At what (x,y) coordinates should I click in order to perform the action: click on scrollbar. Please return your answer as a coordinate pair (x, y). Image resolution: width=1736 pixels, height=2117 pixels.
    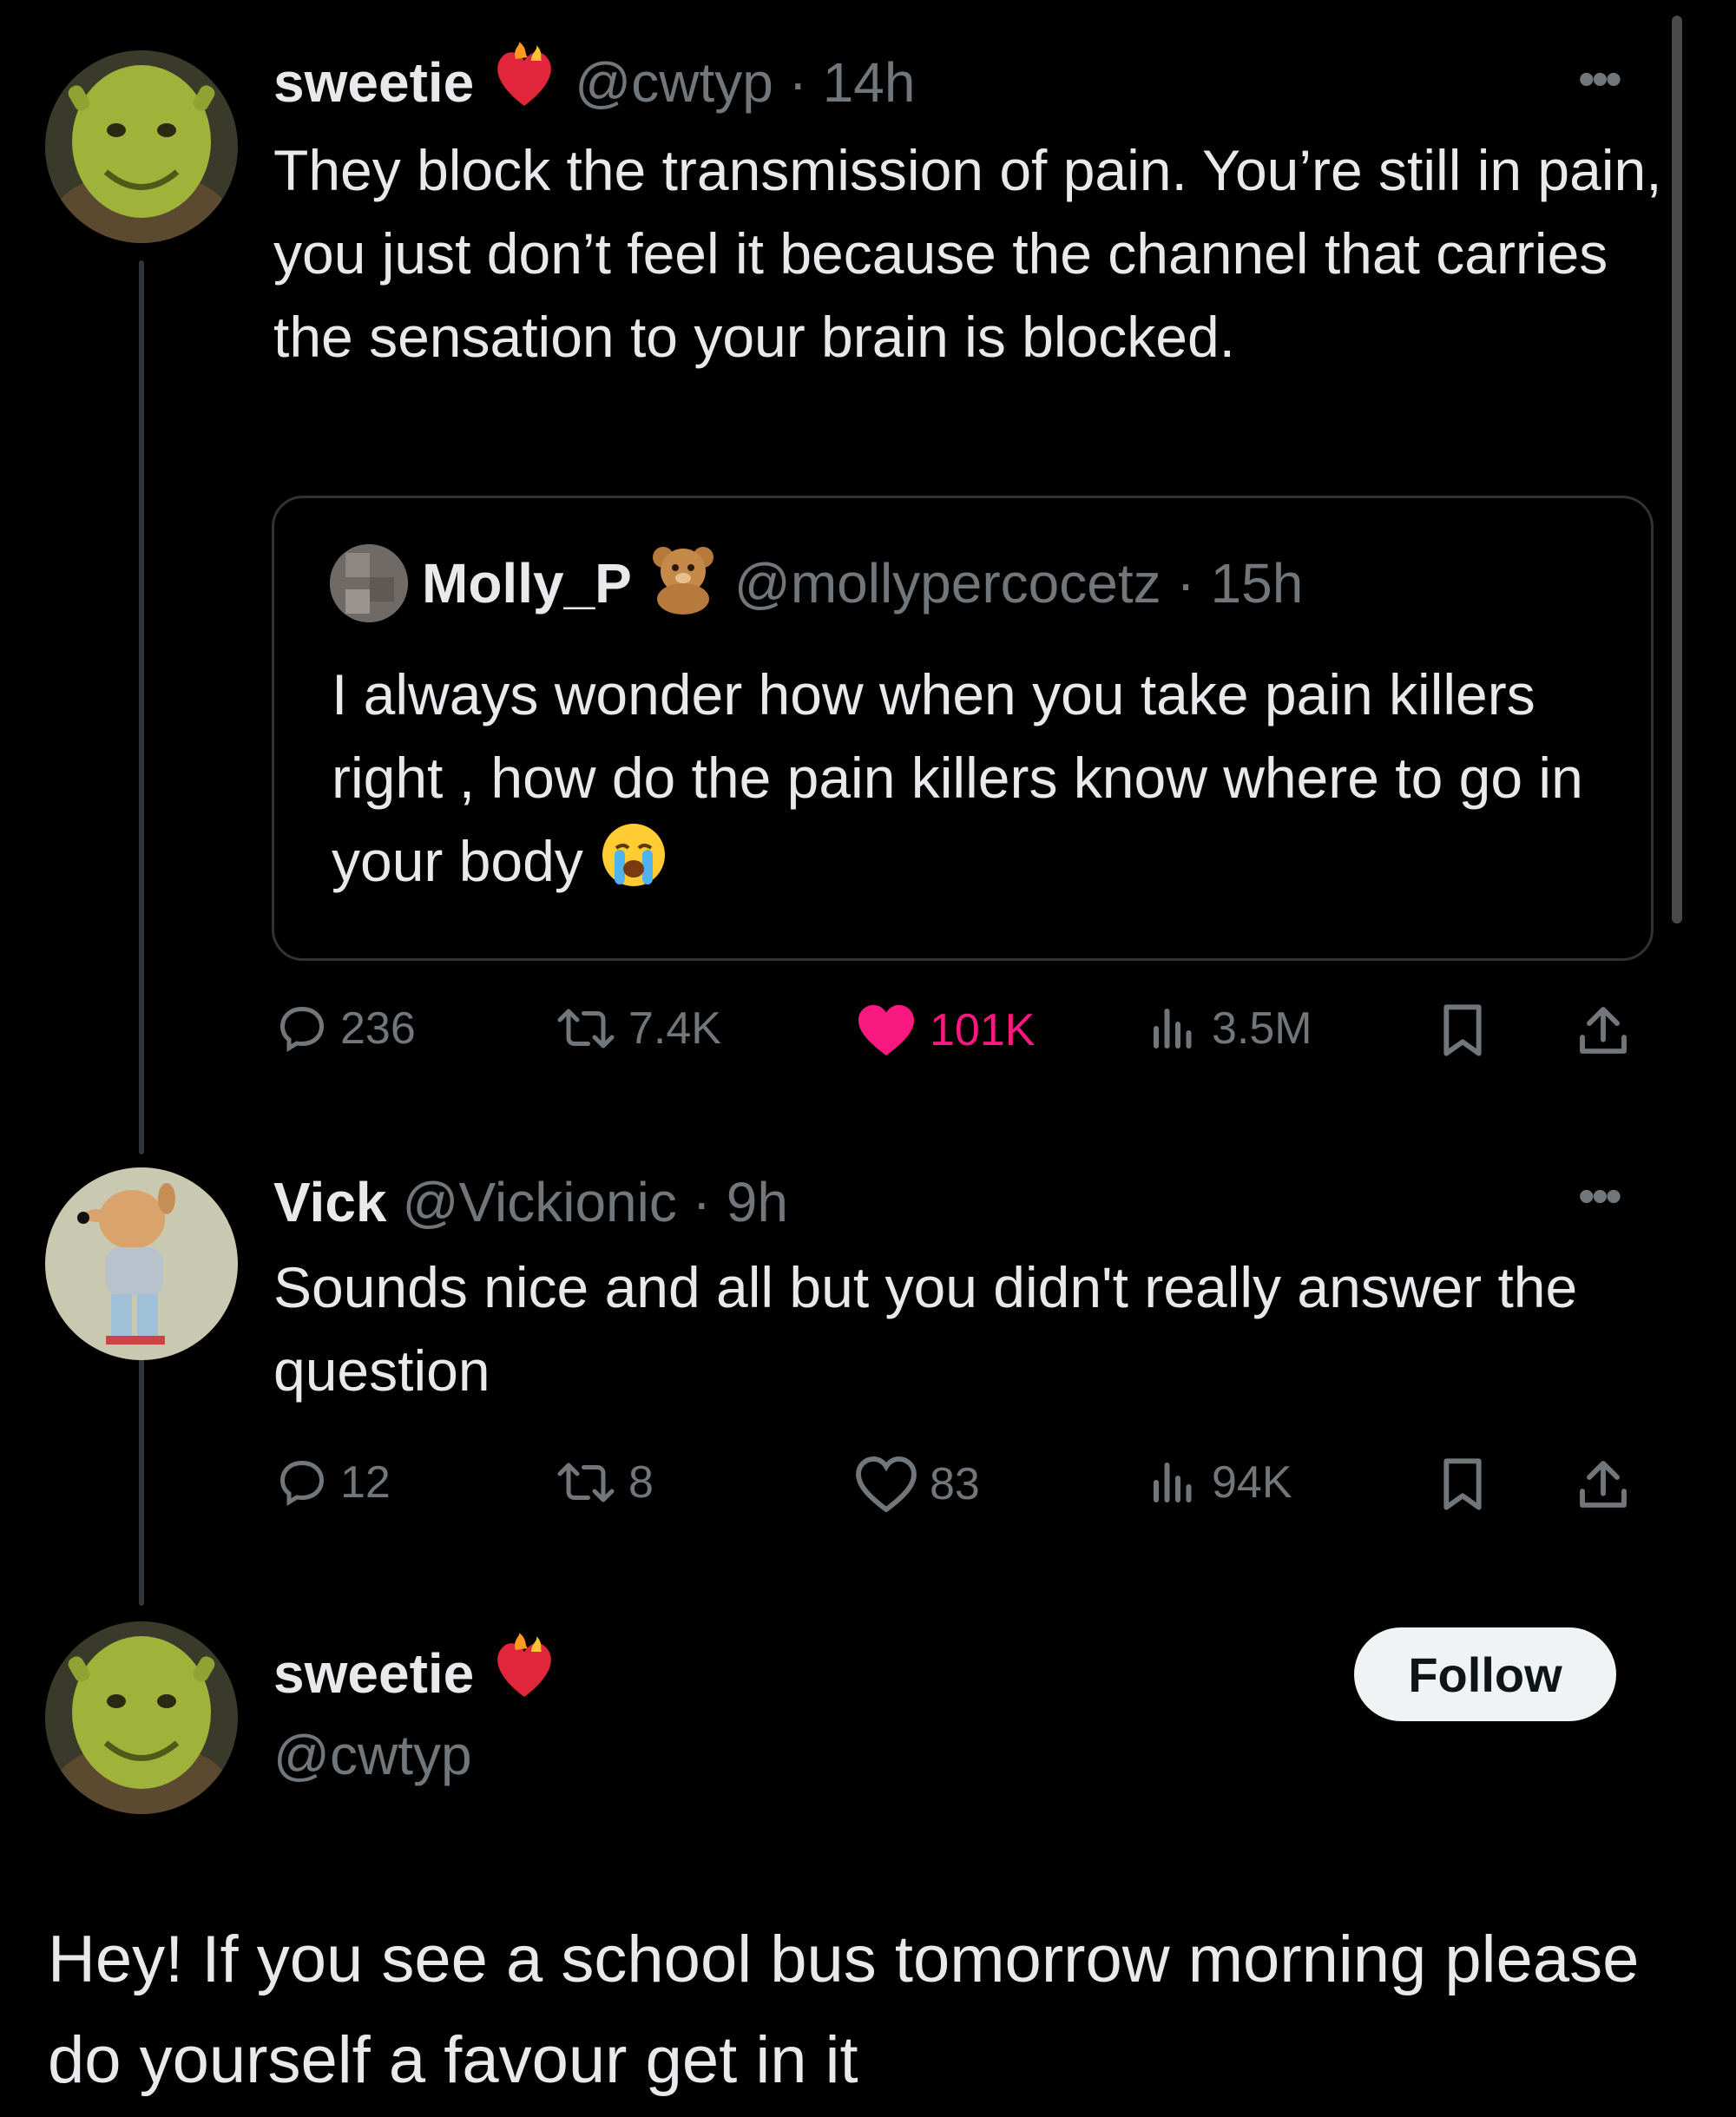
    Looking at the image, I should click on (1677, 470).